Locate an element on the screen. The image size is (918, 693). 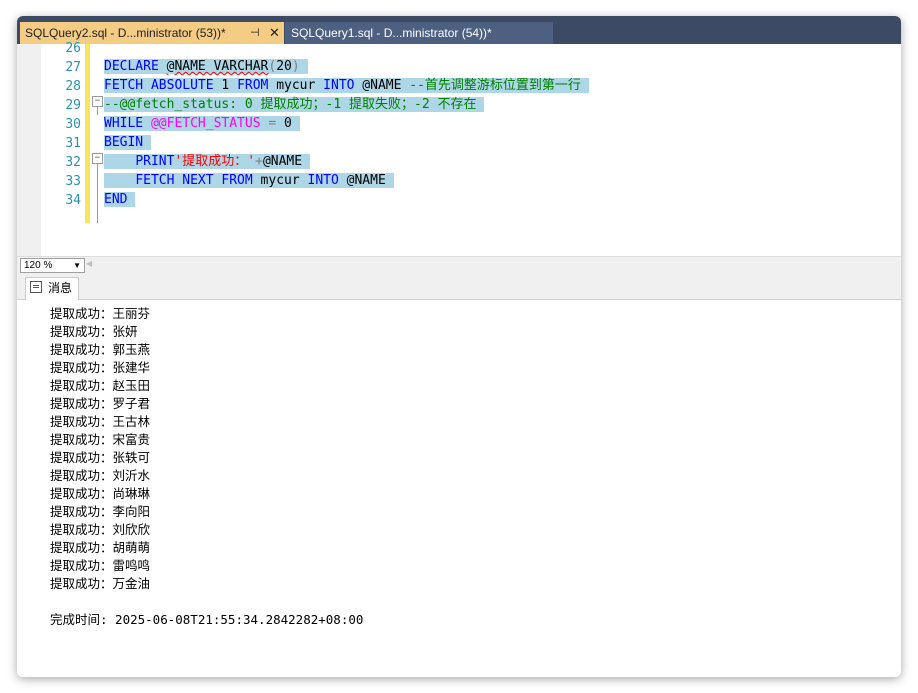
code-token: FROM is located at coordinates (253, 85).